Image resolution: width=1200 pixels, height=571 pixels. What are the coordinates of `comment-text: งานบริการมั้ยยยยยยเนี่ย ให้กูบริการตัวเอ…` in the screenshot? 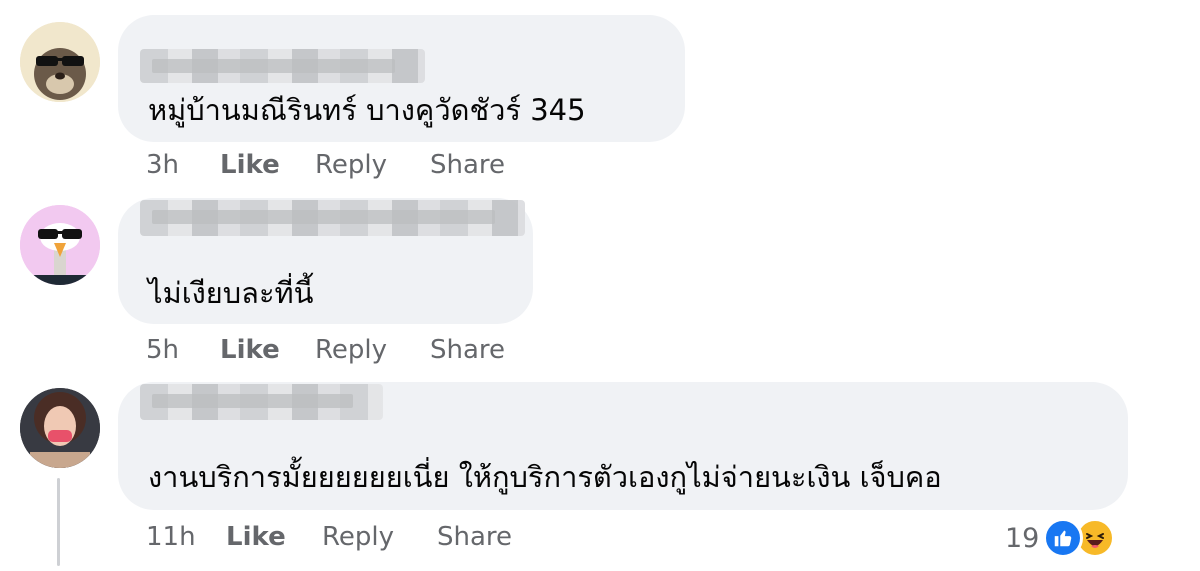 It's located at (545, 477).